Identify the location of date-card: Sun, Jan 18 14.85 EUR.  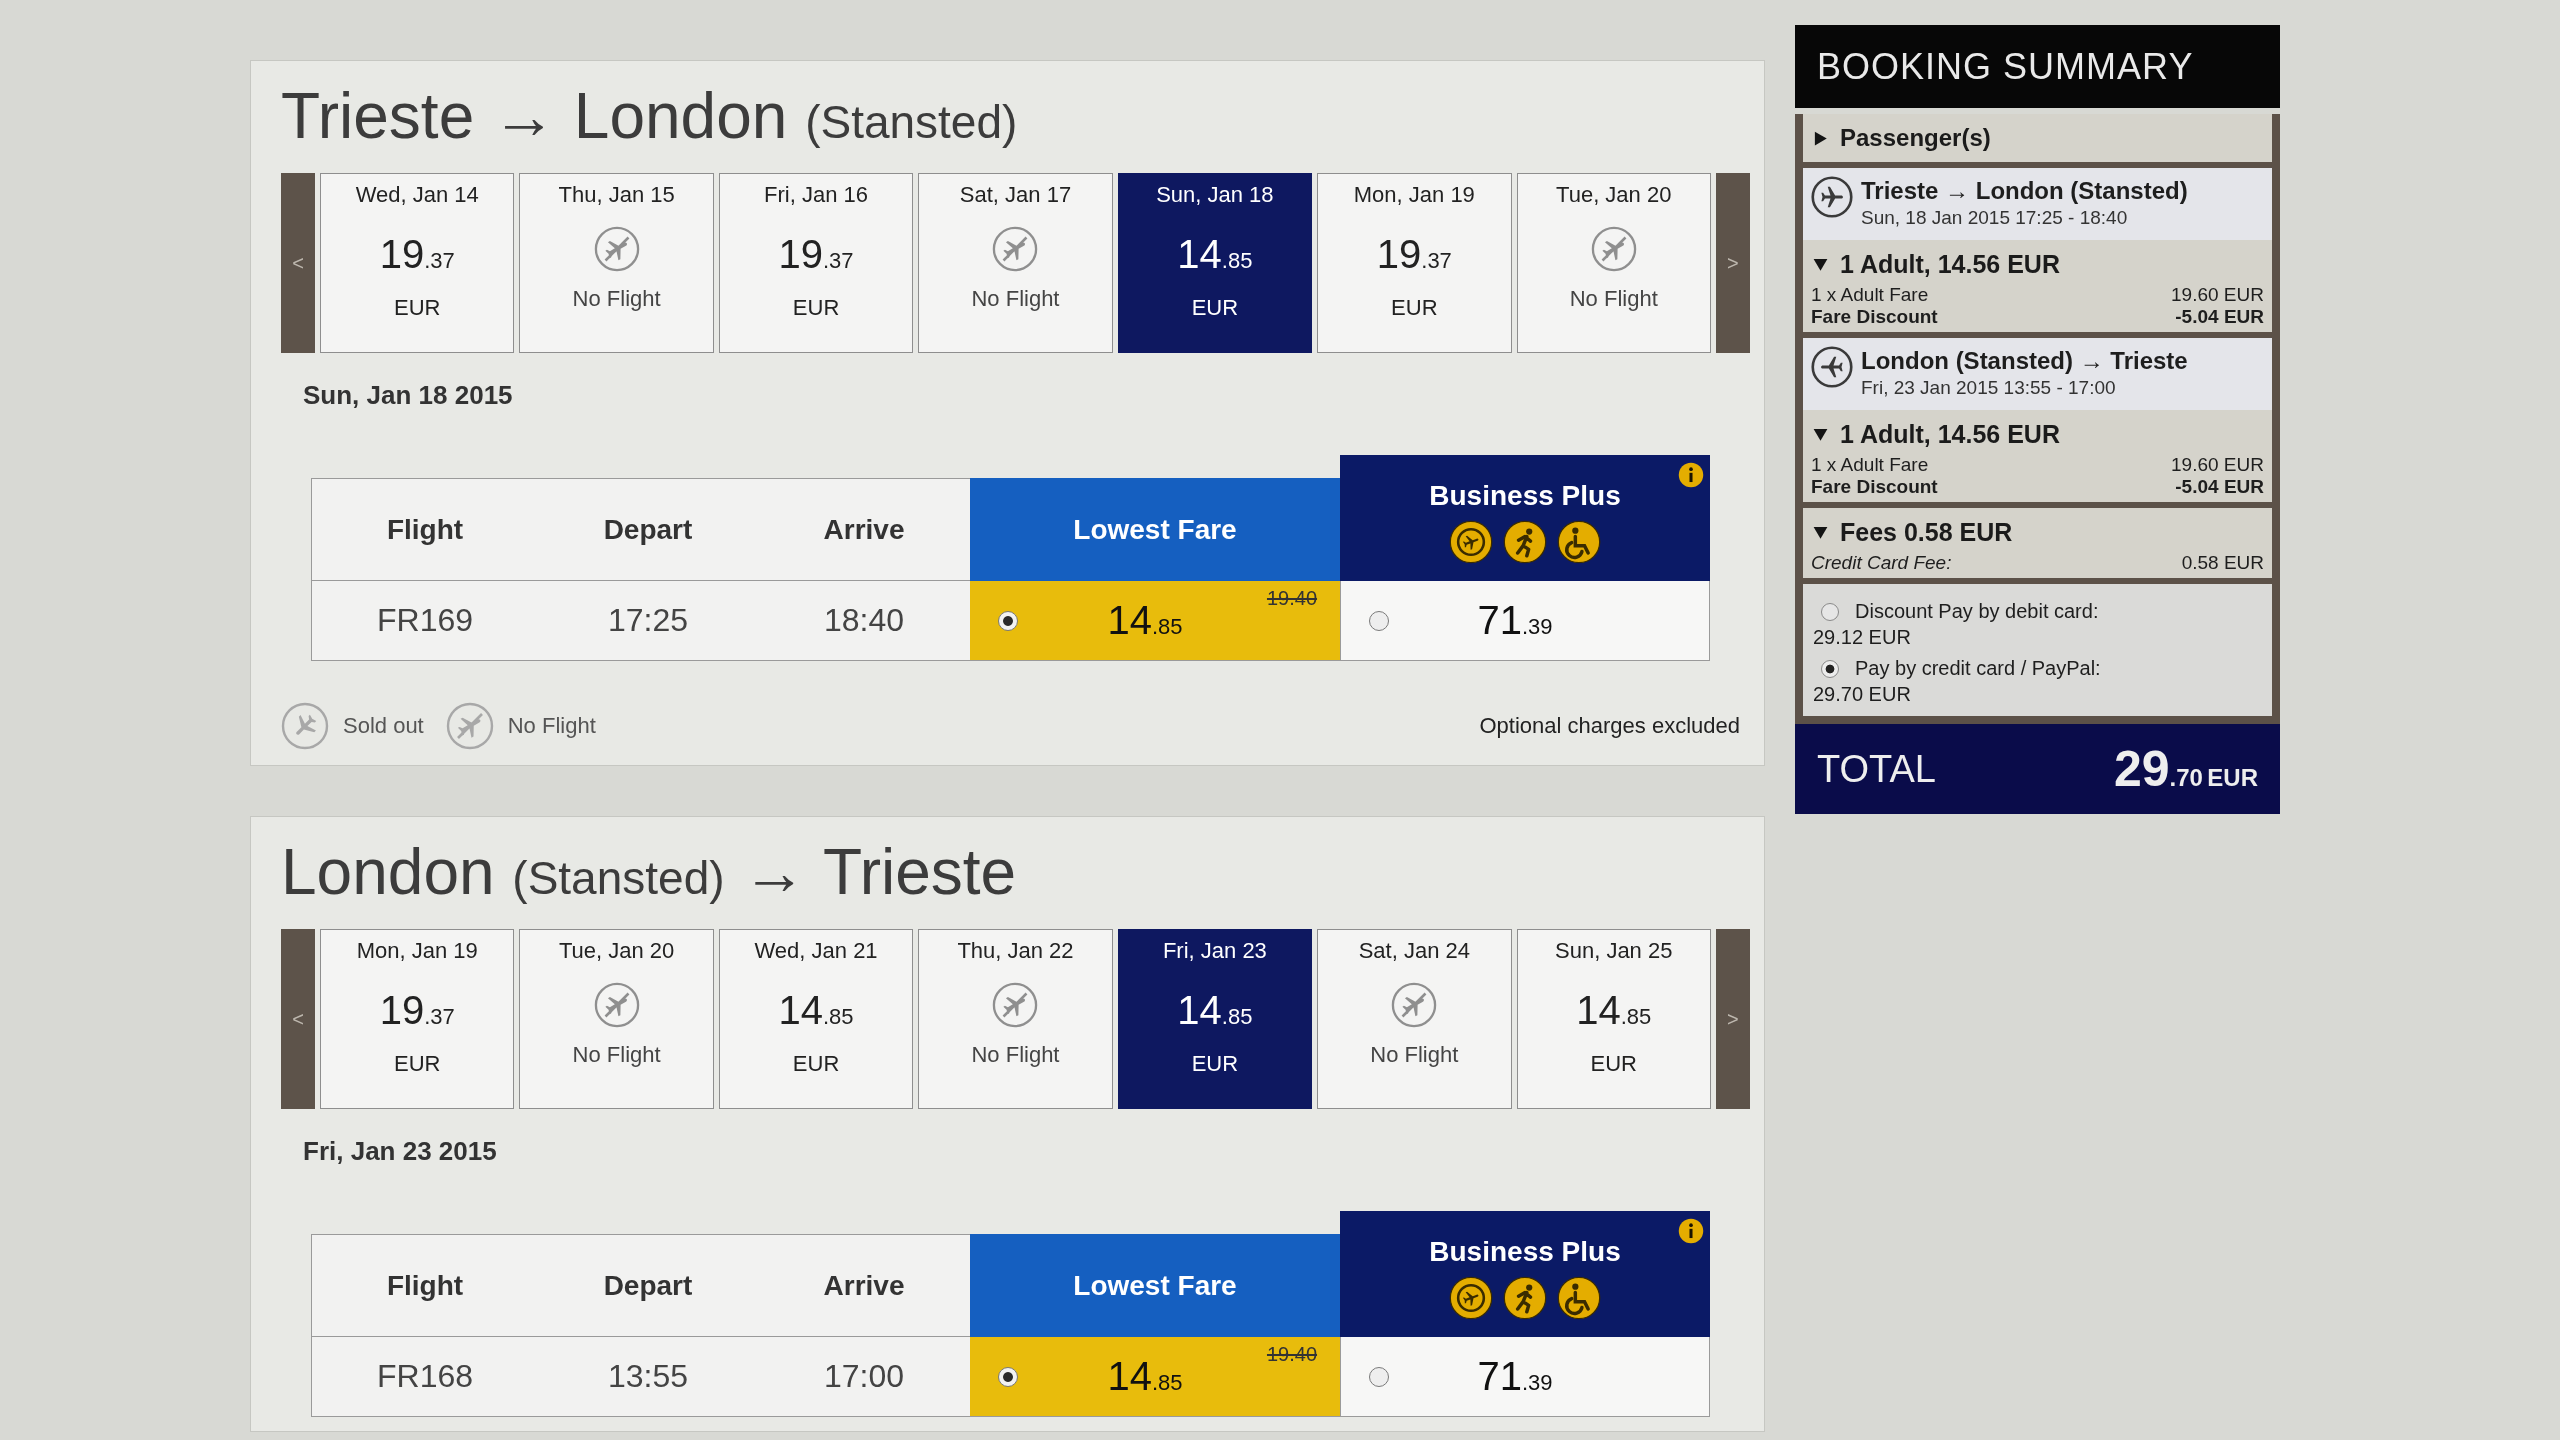
(1215, 263).